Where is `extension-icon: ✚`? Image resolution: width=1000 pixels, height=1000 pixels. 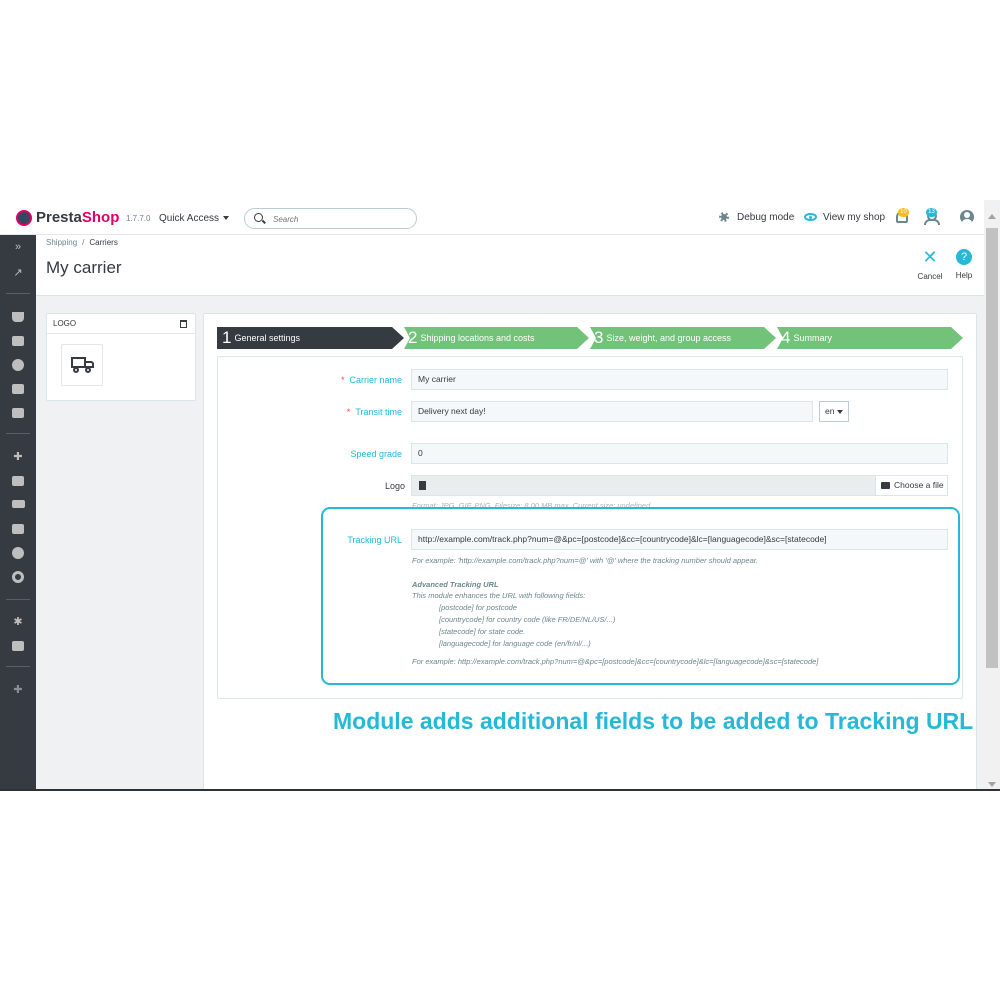
extension-icon: ✚ is located at coordinates (18, 690).